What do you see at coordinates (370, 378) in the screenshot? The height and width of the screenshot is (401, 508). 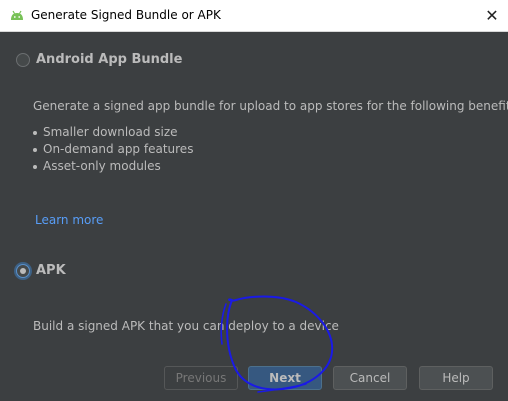 I see `cancel-button: Cancel` at bounding box center [370, 378].